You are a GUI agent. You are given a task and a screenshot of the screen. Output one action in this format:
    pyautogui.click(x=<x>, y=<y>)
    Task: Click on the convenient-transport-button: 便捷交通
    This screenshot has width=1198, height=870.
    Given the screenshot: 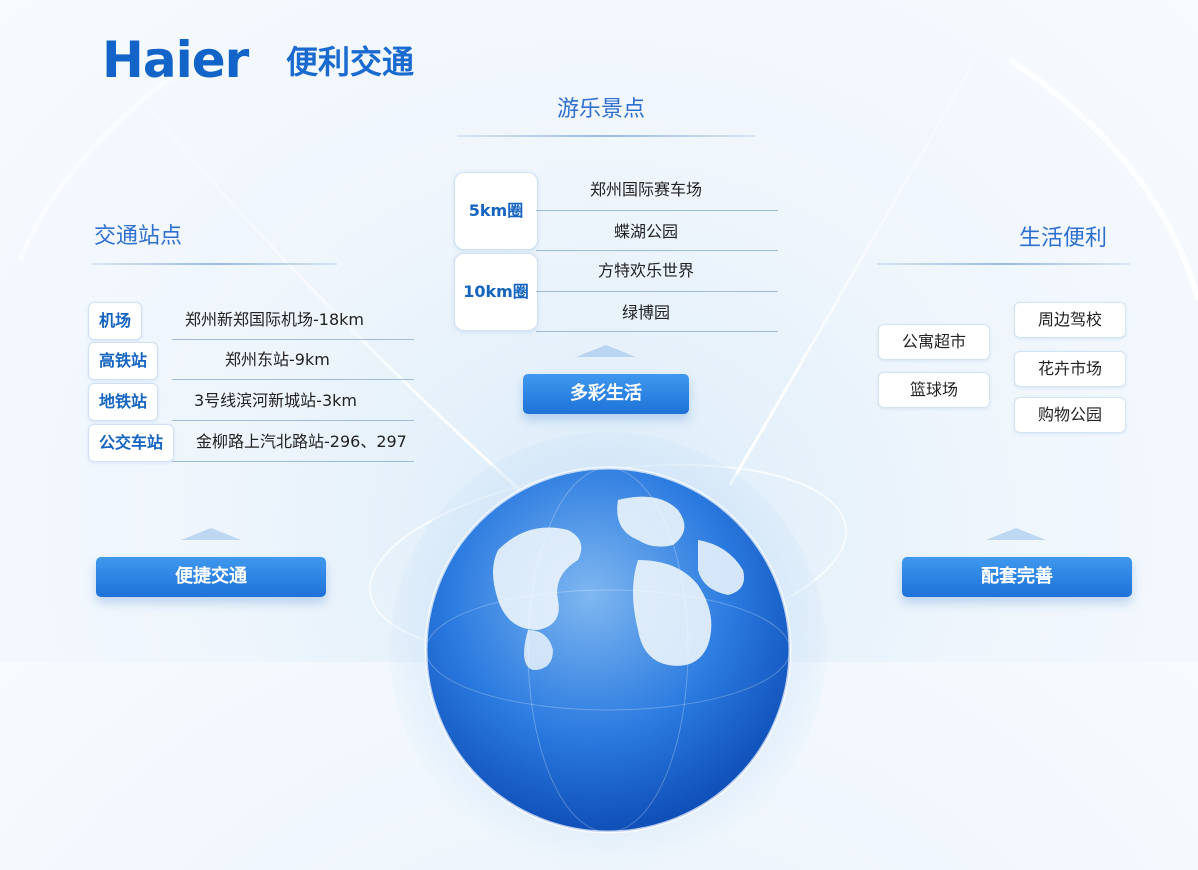 What is the action you would take?
    pyautogui.click(x=211, y=577)
    